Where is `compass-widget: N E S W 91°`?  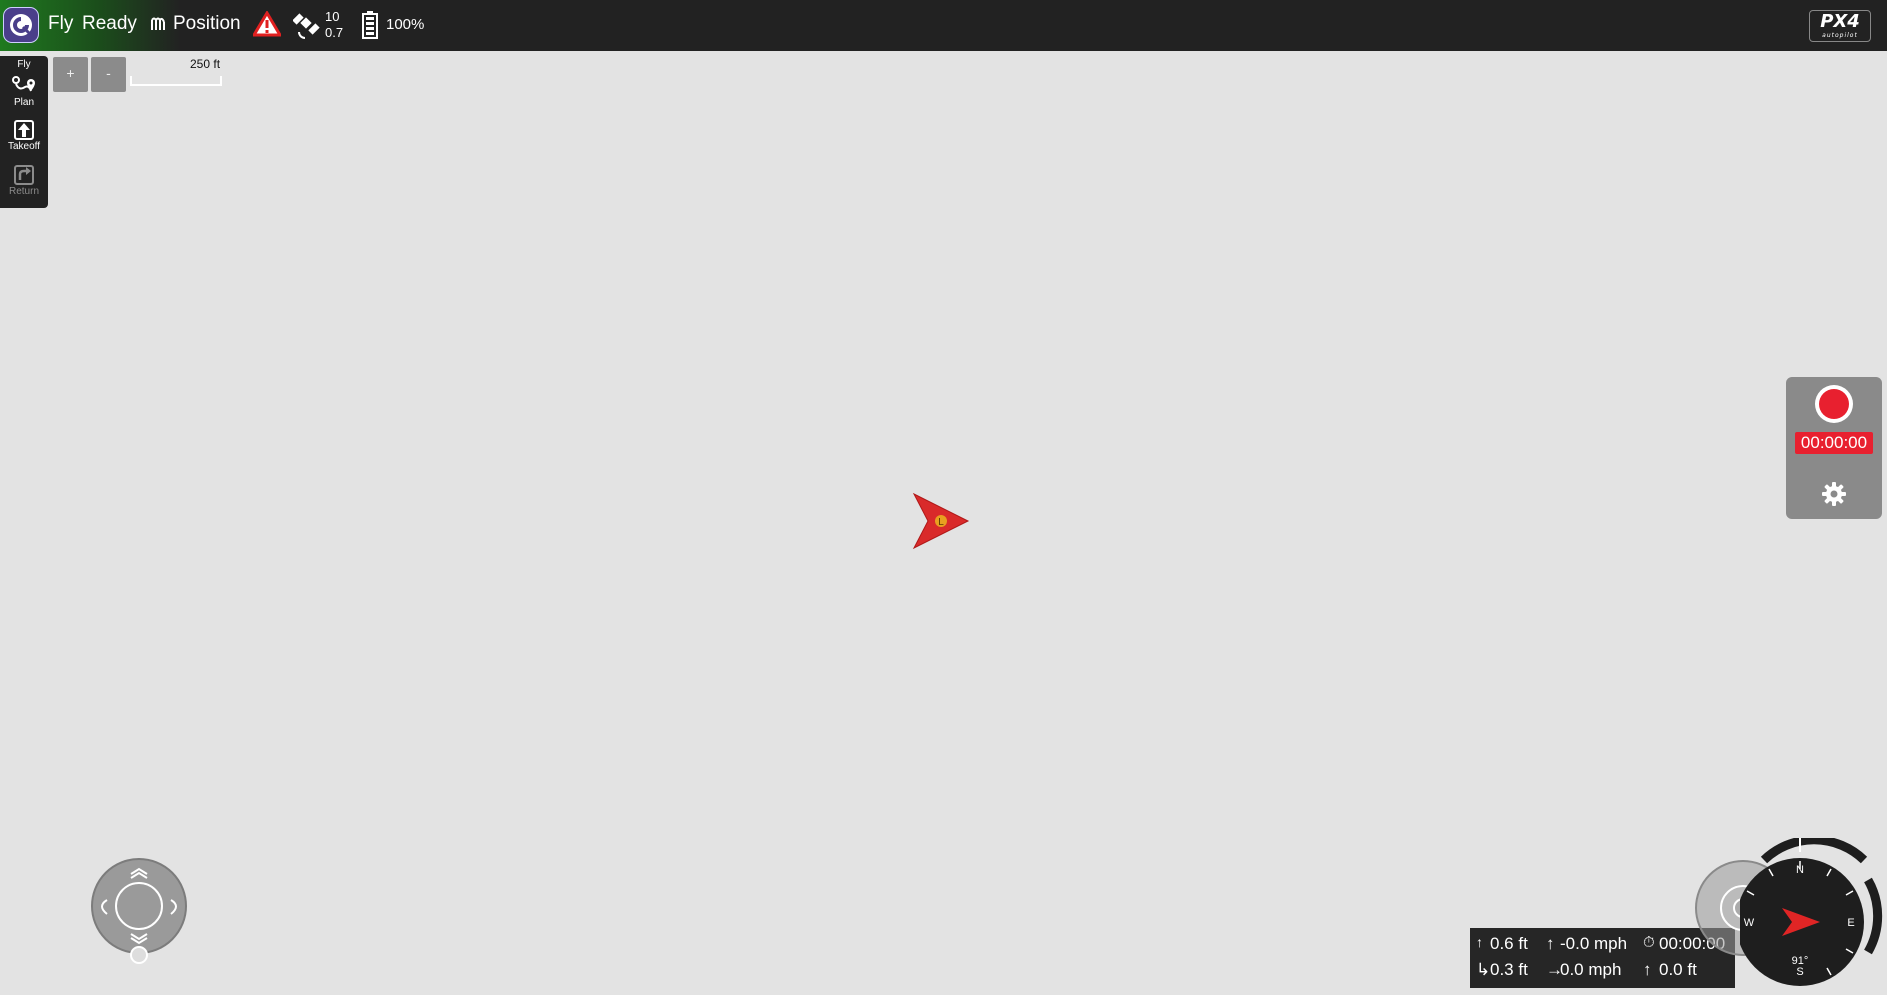 compass-widget: N E S W 91° is located at coordinates (1810, 915).